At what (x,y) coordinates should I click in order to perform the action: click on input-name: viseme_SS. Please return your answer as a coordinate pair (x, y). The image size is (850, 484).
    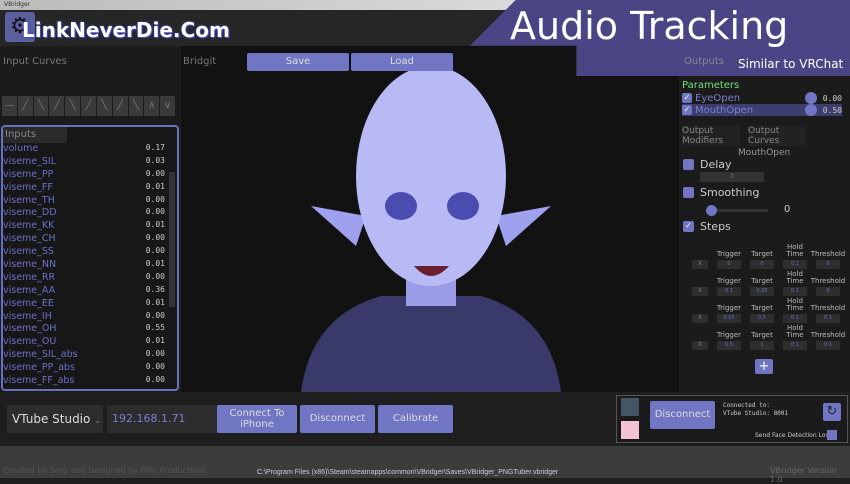
    Looking at the image, I should click on (28, 252).